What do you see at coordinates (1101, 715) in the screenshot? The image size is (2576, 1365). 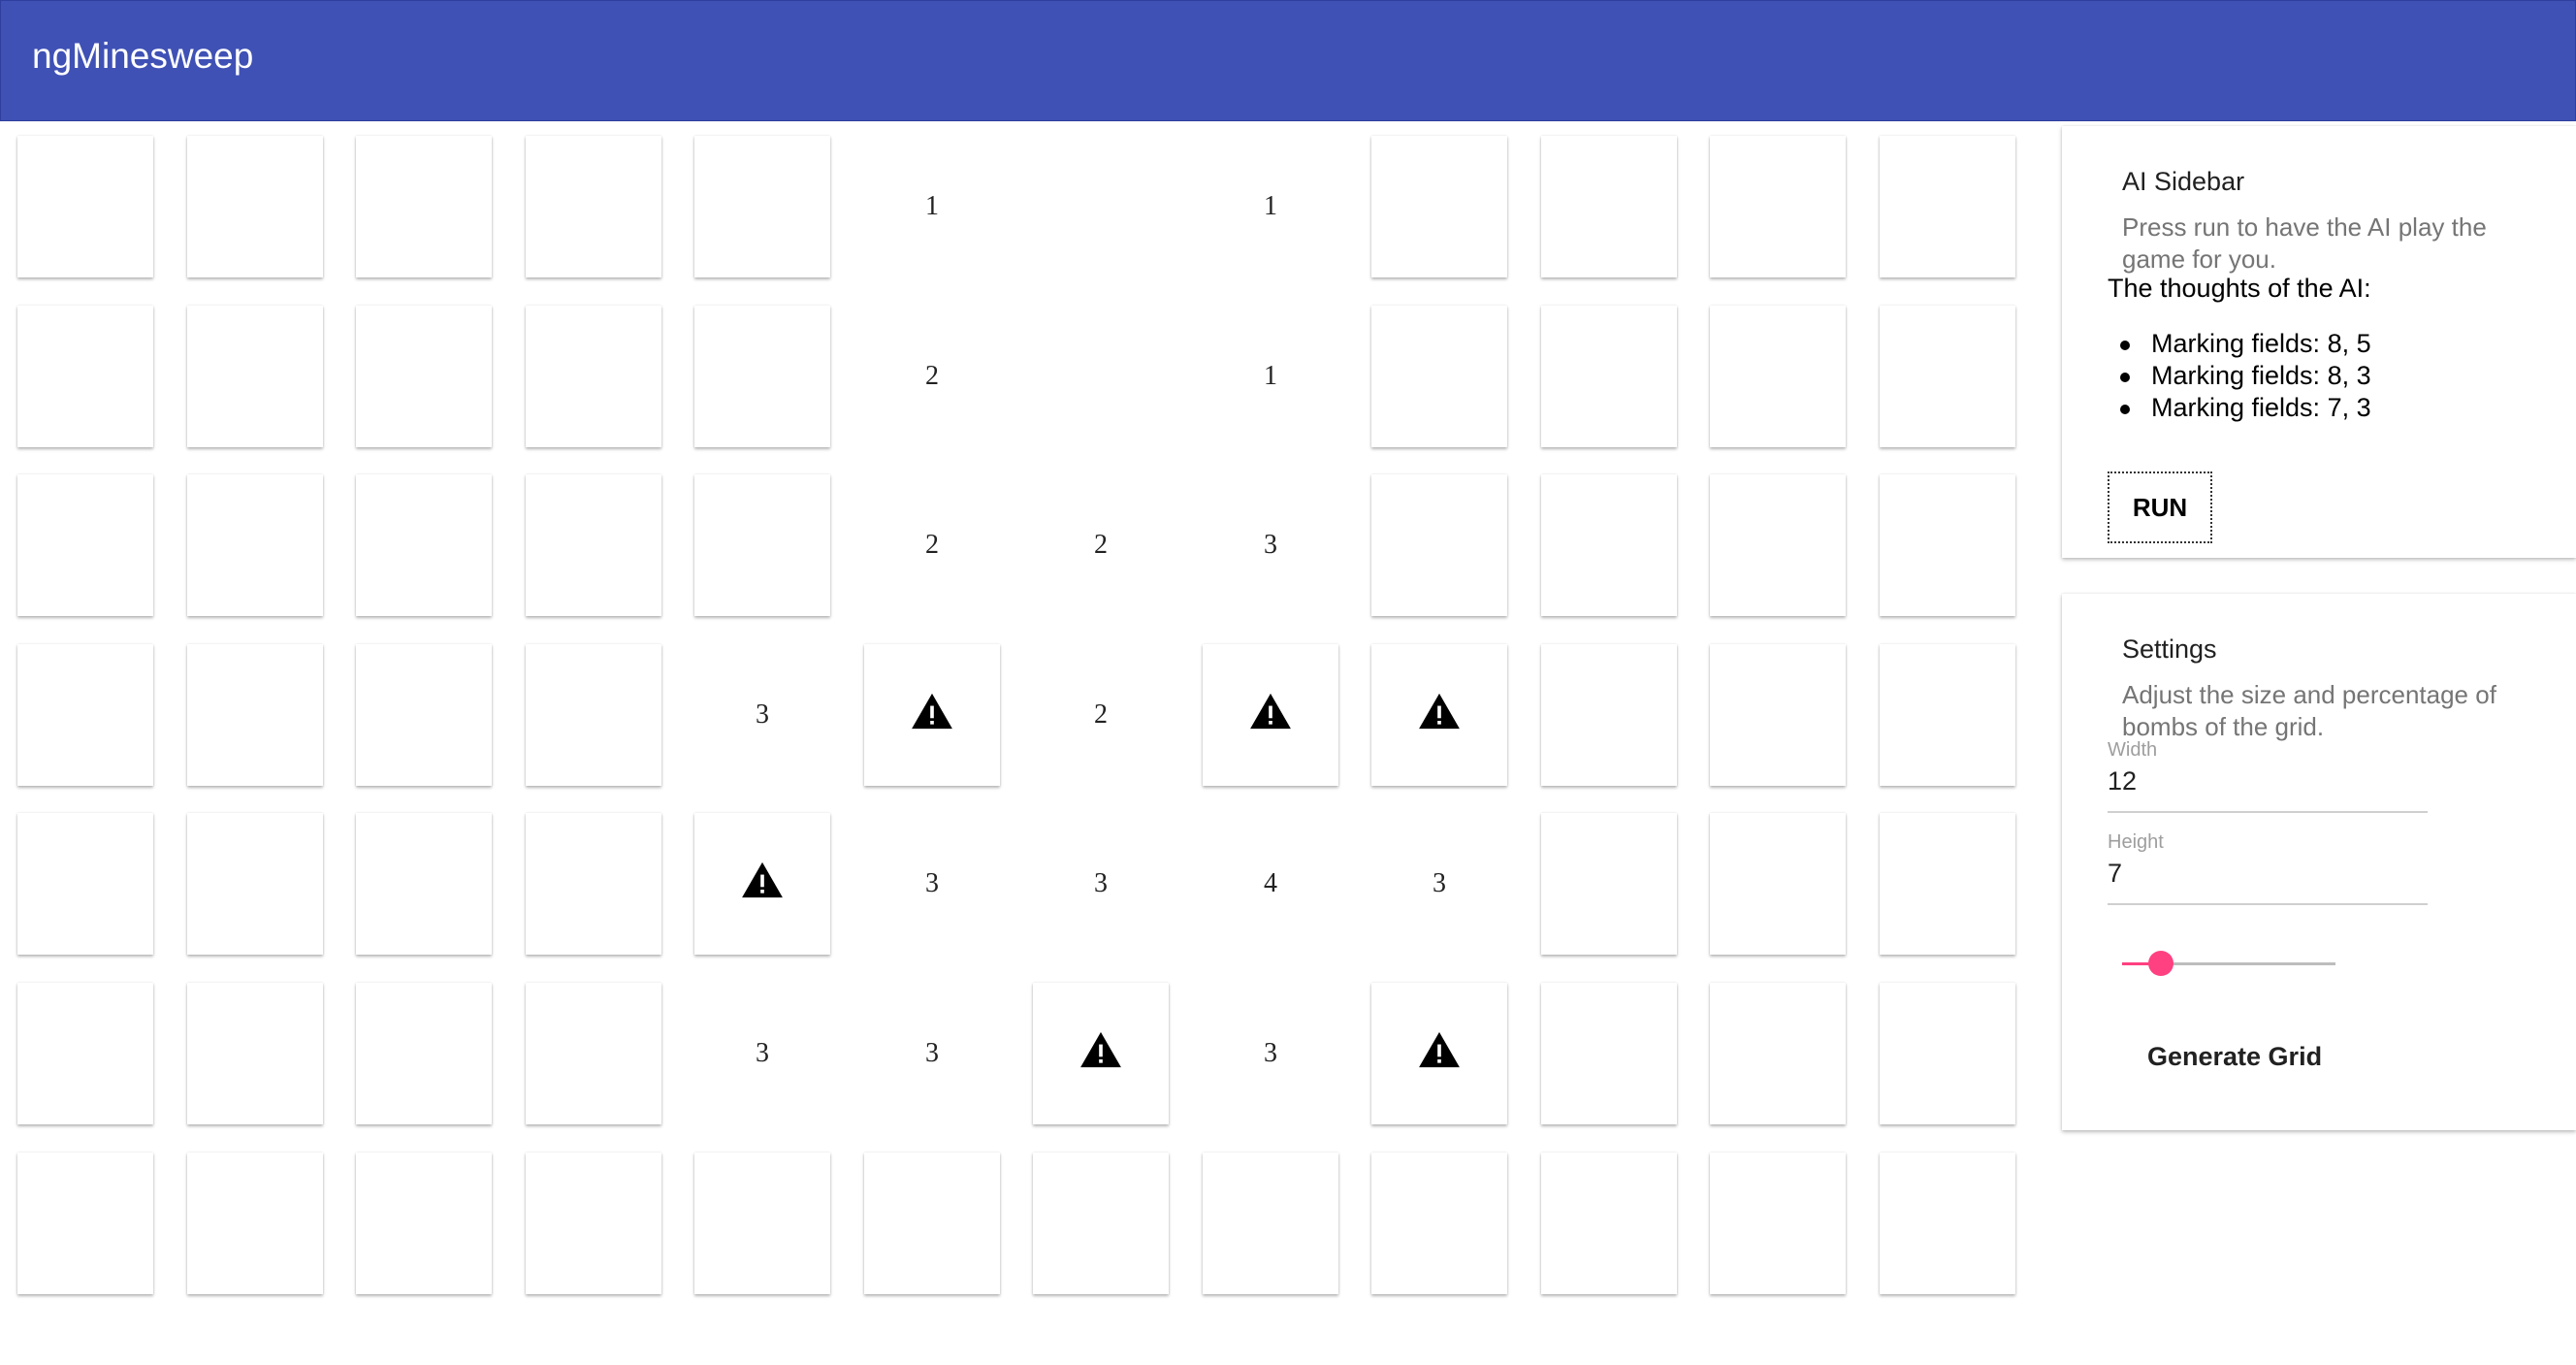 I see `revealed-number-cell: 2` at bounding box center [1101, 715].